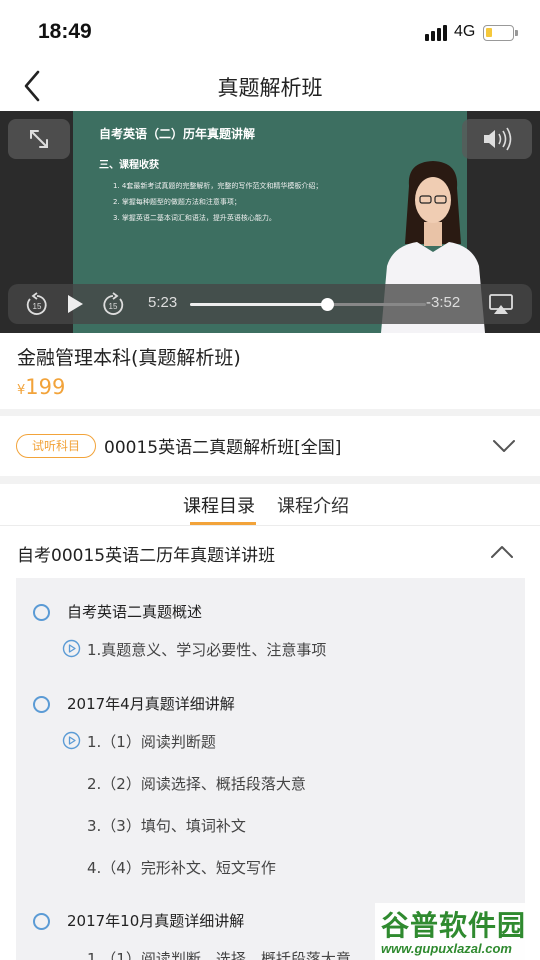  I want to click on lesson-title: 1.（1）阅读判断题, so click(151, 742).